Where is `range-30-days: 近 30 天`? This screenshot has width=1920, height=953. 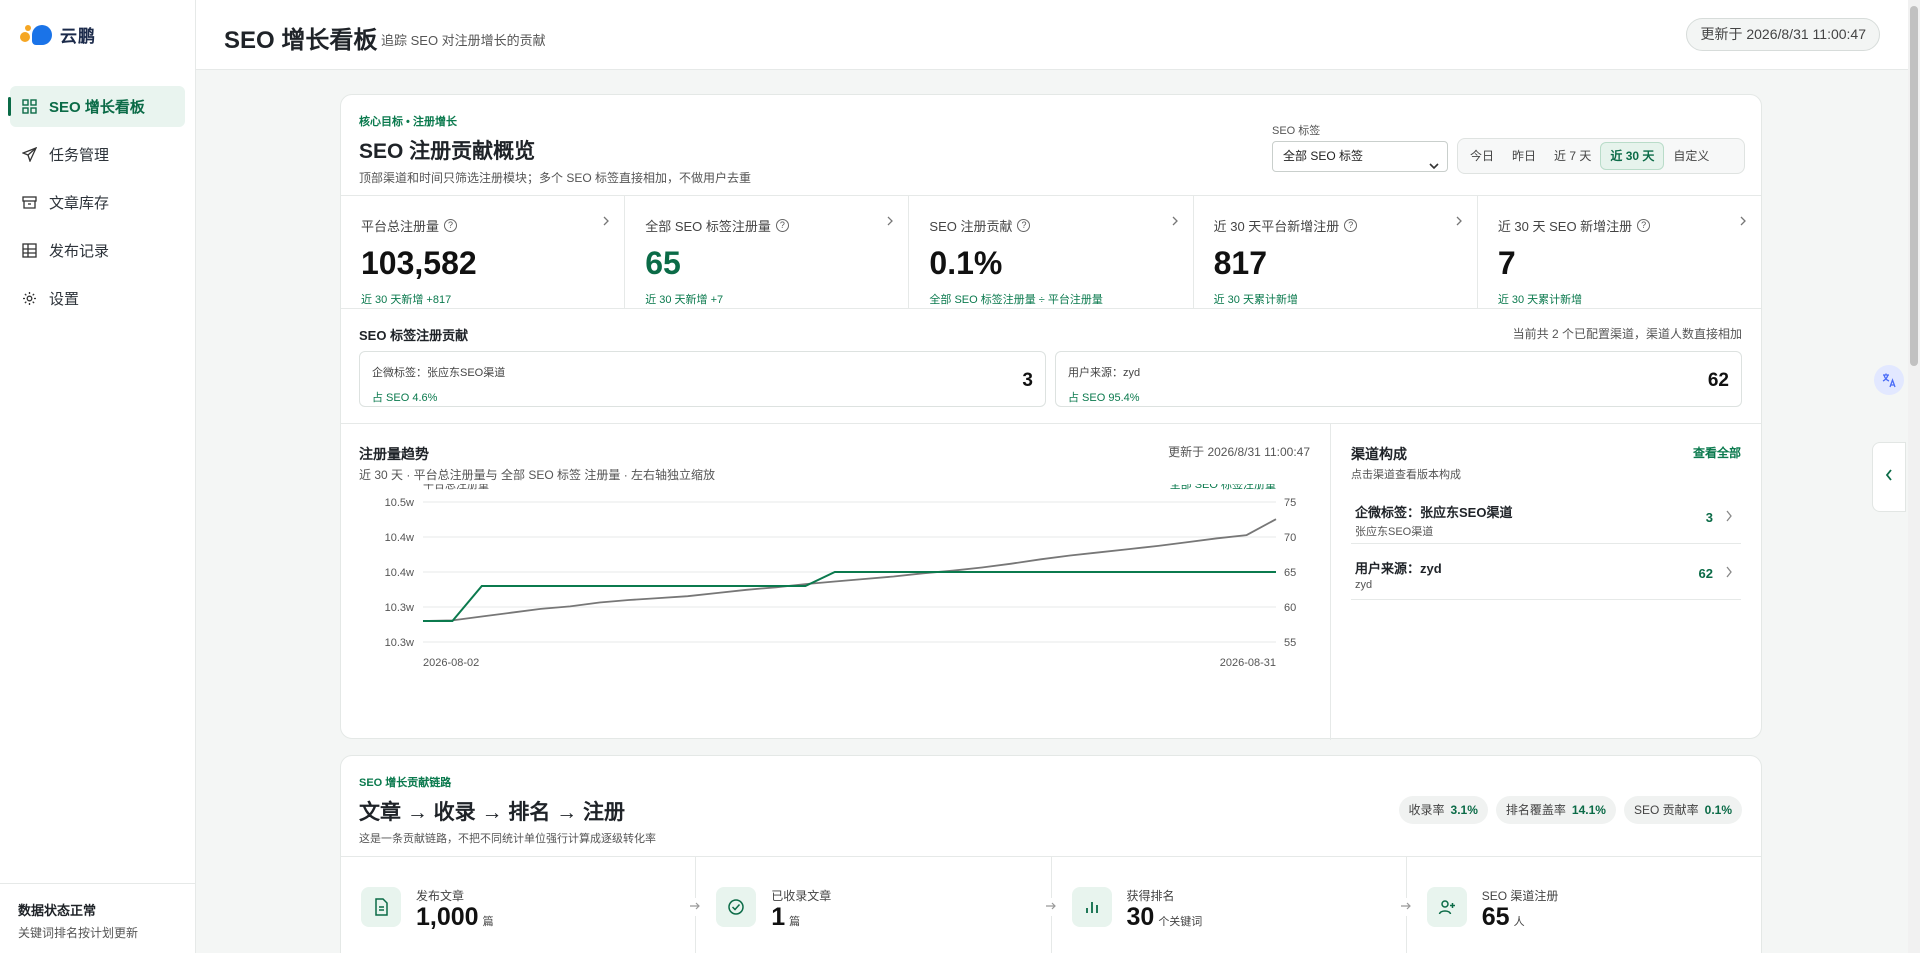
range-30-days: 近 30 天 is located at coordinates (1632, 156).